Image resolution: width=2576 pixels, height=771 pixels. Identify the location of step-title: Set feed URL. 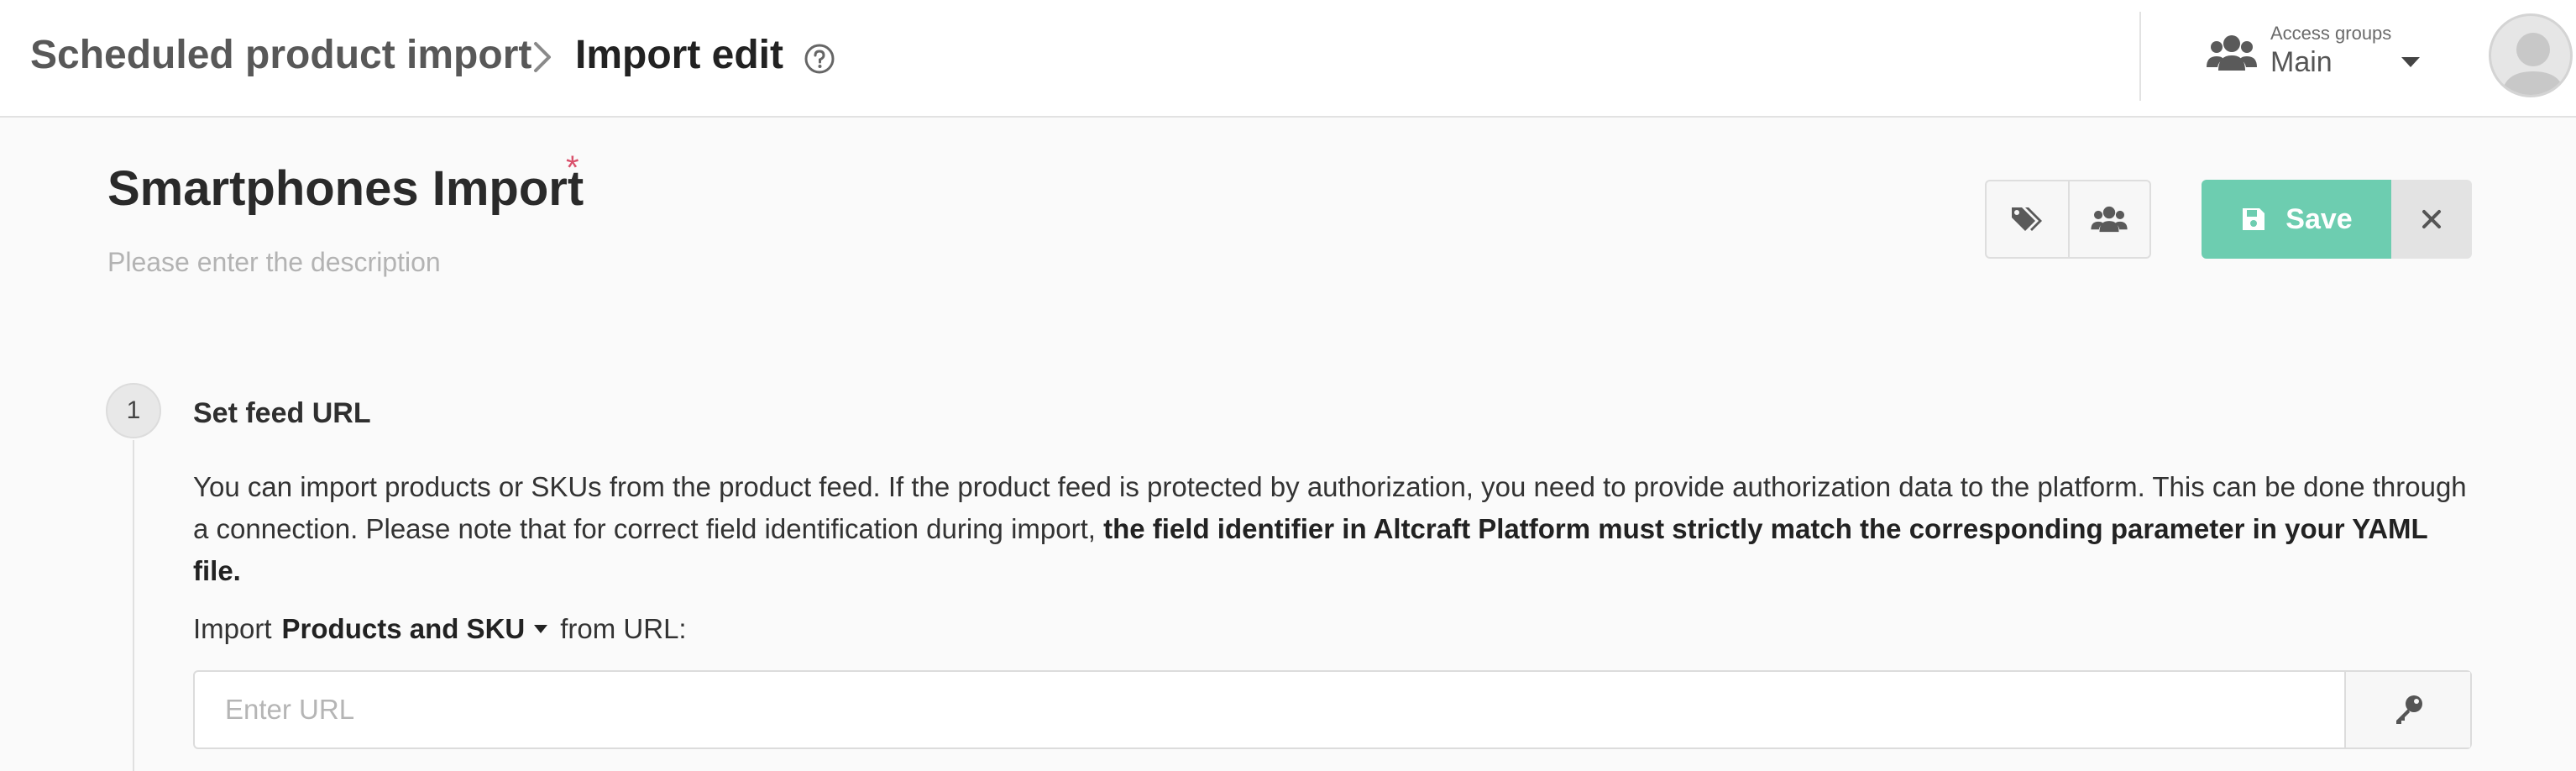
(282, 413).